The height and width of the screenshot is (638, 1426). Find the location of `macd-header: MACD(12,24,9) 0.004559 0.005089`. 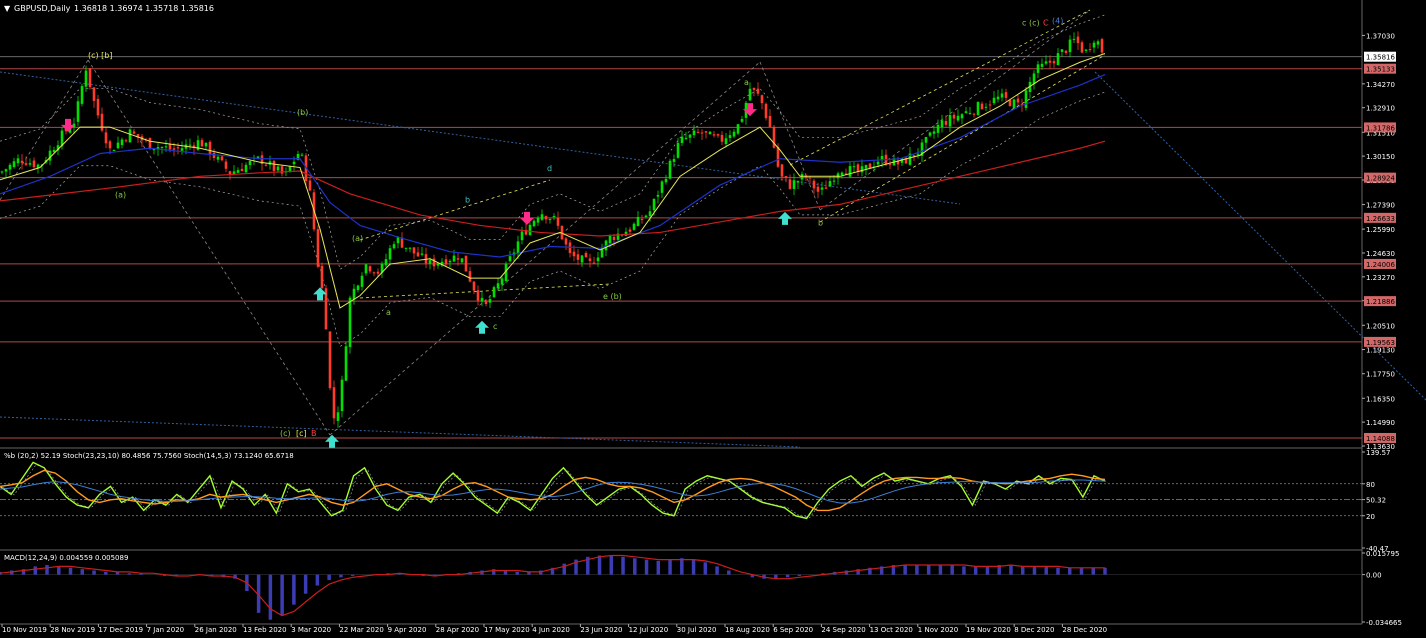

macd-header: MACD(12,24,9) 0.004559 0.005089 is located at coordinates (66, 558).